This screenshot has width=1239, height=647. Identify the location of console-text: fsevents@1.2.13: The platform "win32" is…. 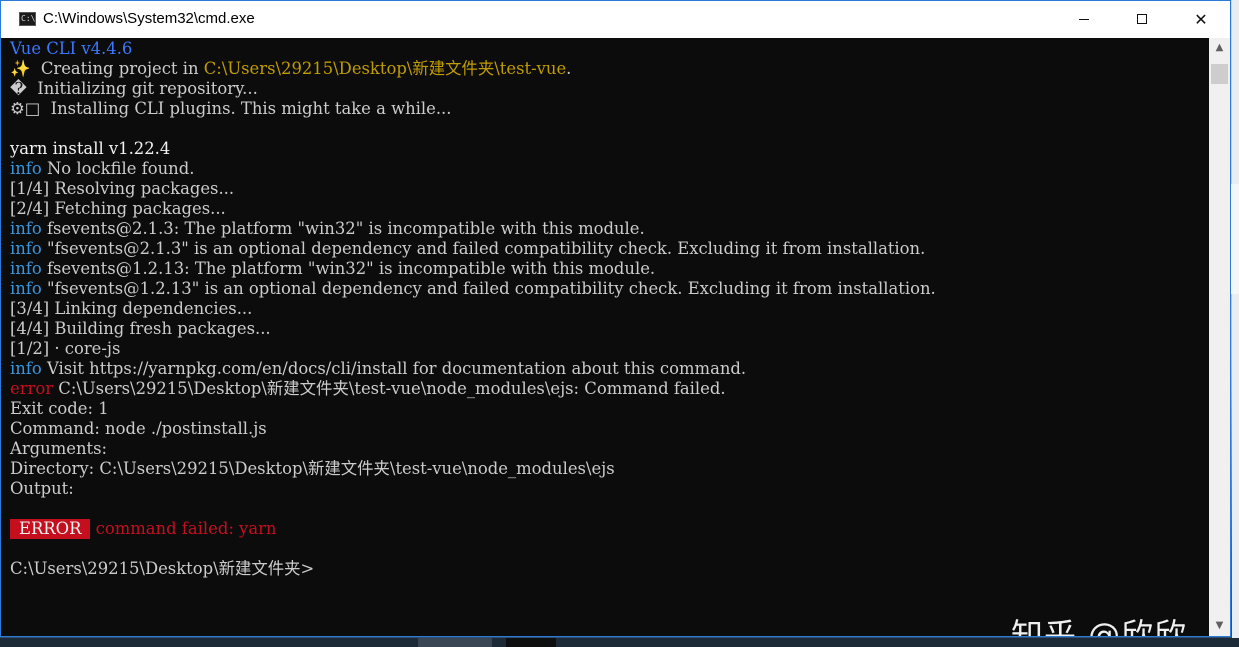
(348, 268).